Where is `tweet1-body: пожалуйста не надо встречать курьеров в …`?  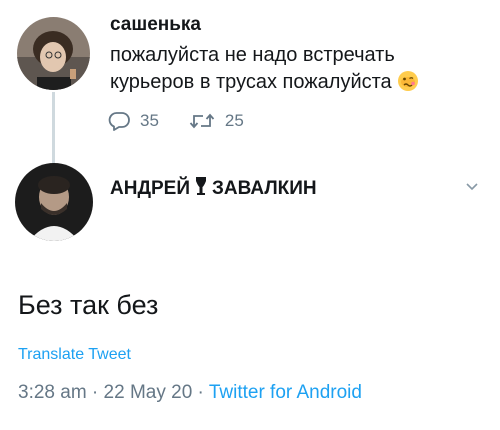 tweet1-body: пожалуйста не надо встречать курьеров в … is located at coordinates (252, 68).